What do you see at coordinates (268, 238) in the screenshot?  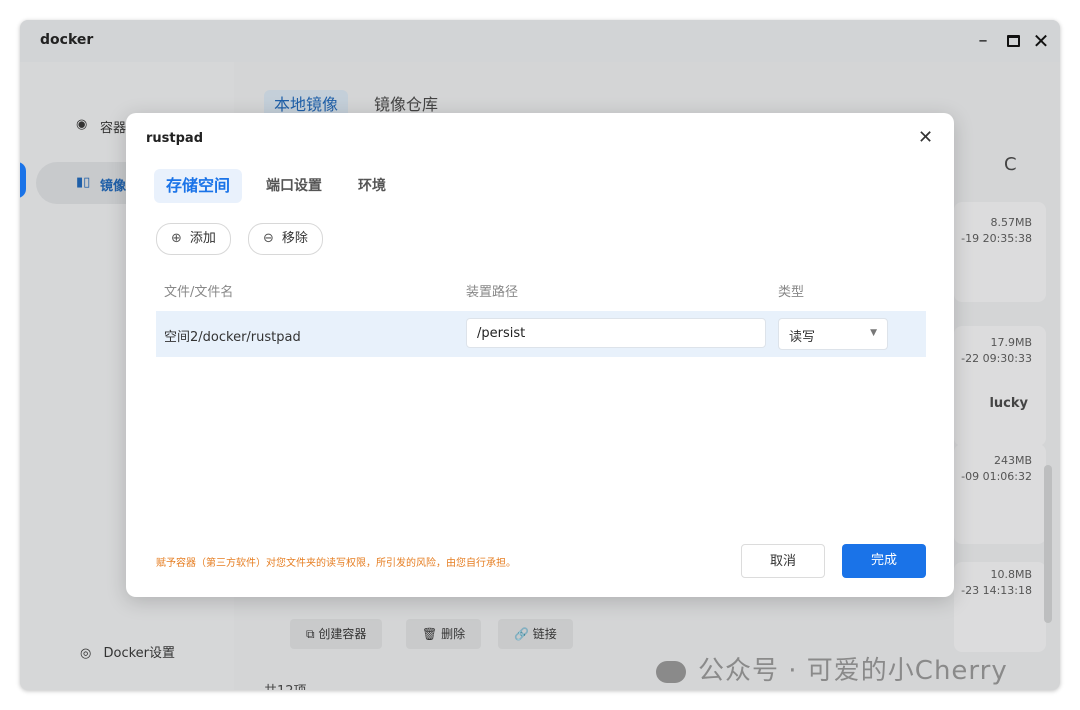 I see `remove-icon: ⊖` at bounding box center [268, 238].